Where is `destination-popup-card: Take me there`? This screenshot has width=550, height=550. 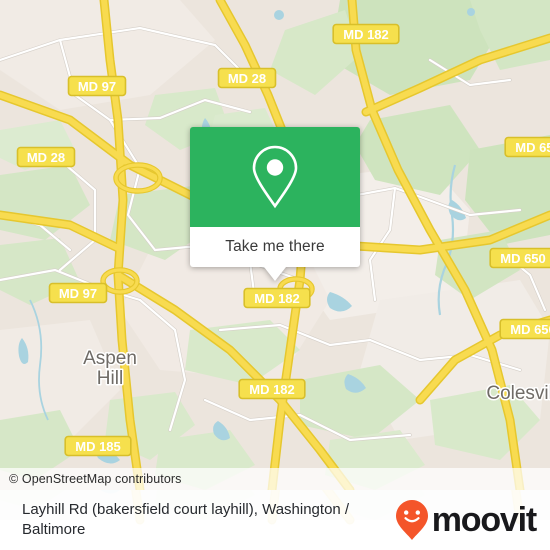 destination-popup-card: Take me there is located at coordinates (275, 204).